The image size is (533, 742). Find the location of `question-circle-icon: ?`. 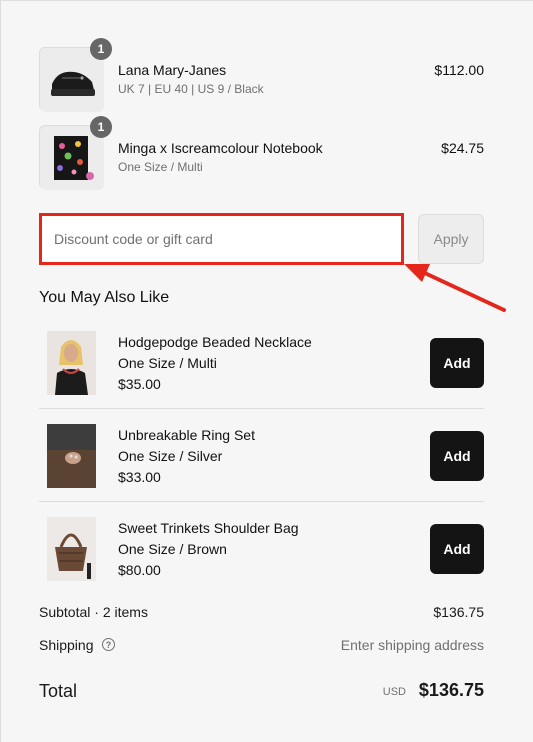

question-circle-icon: ? is located at coordinates (108, 644).